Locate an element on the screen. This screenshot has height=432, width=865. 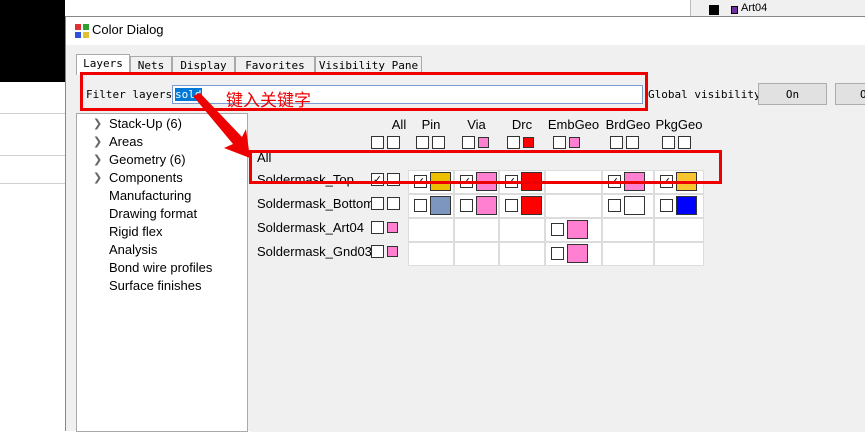
layer-name: Soldermask_Gnd03 is located at coordinates (314, 251).